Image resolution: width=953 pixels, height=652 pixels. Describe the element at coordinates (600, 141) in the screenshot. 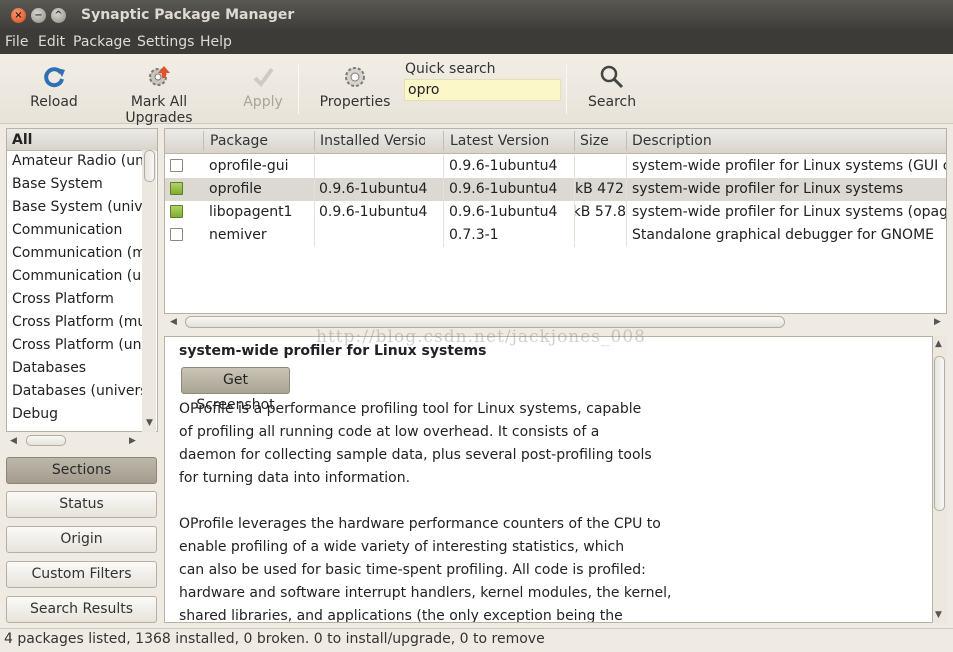

I see `column-size: Size` at that location.